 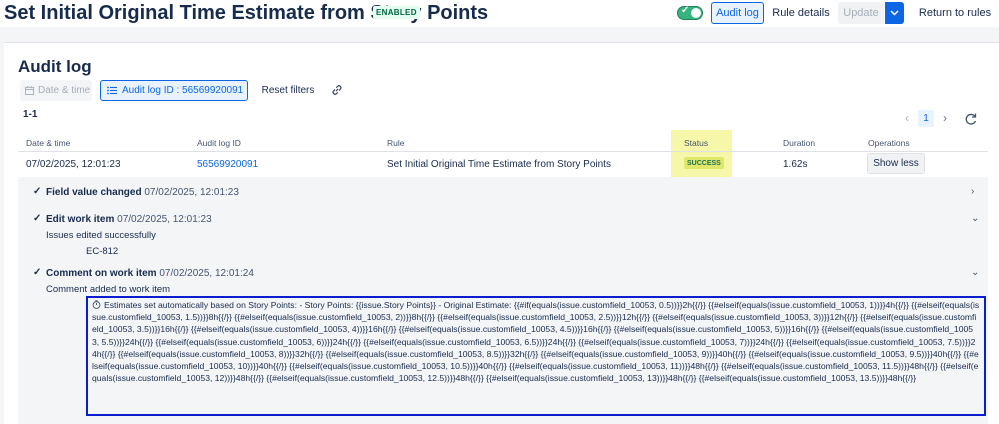 I want to click on column-header-duration: Duration, so click(x=799, y=143).